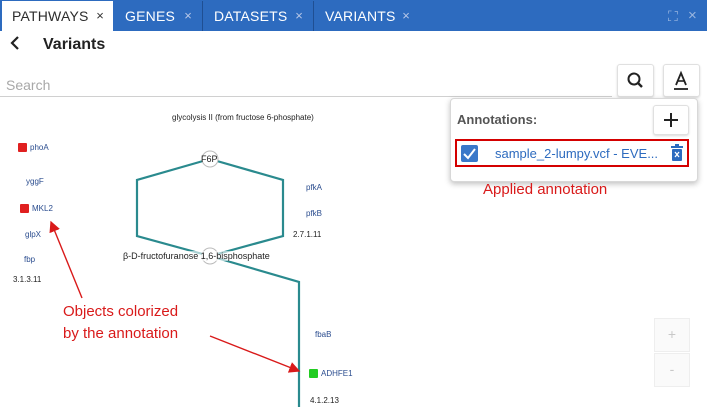  I want to click on zoom-in-button: +, so click(672, 335).